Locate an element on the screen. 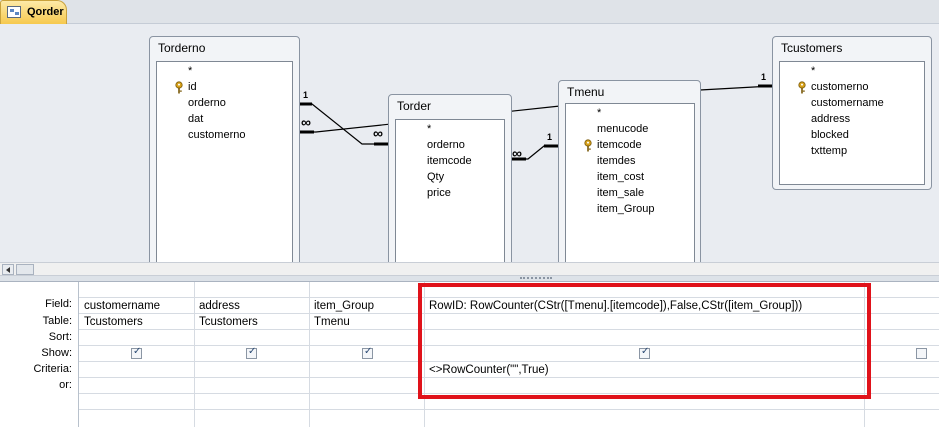  rel-many-label-3: ∞ is located at coordinates (517, 153).